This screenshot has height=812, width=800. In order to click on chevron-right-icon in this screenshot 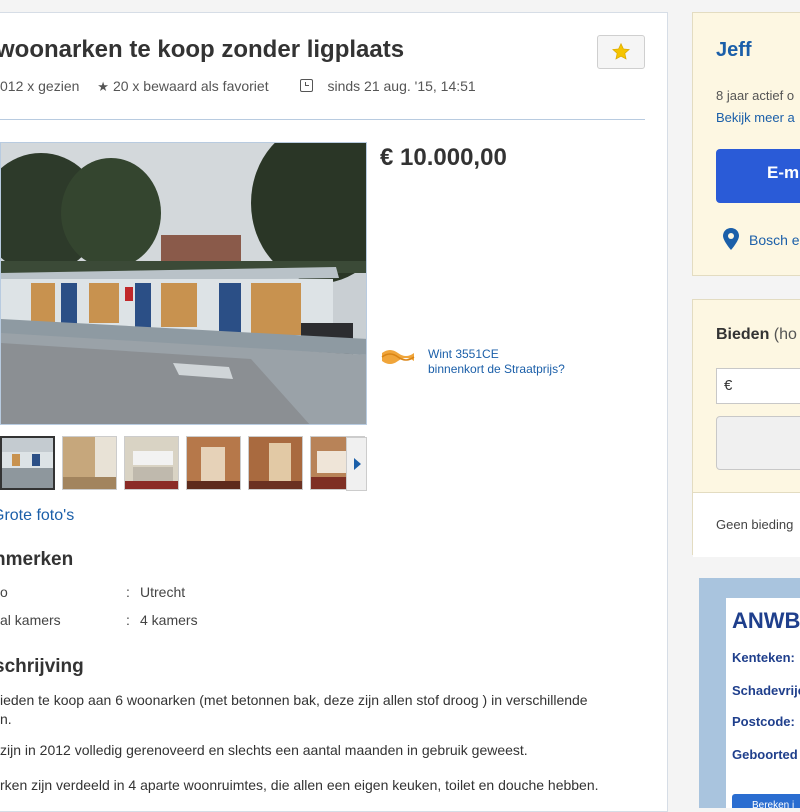, I will do `click(357, 464)`.